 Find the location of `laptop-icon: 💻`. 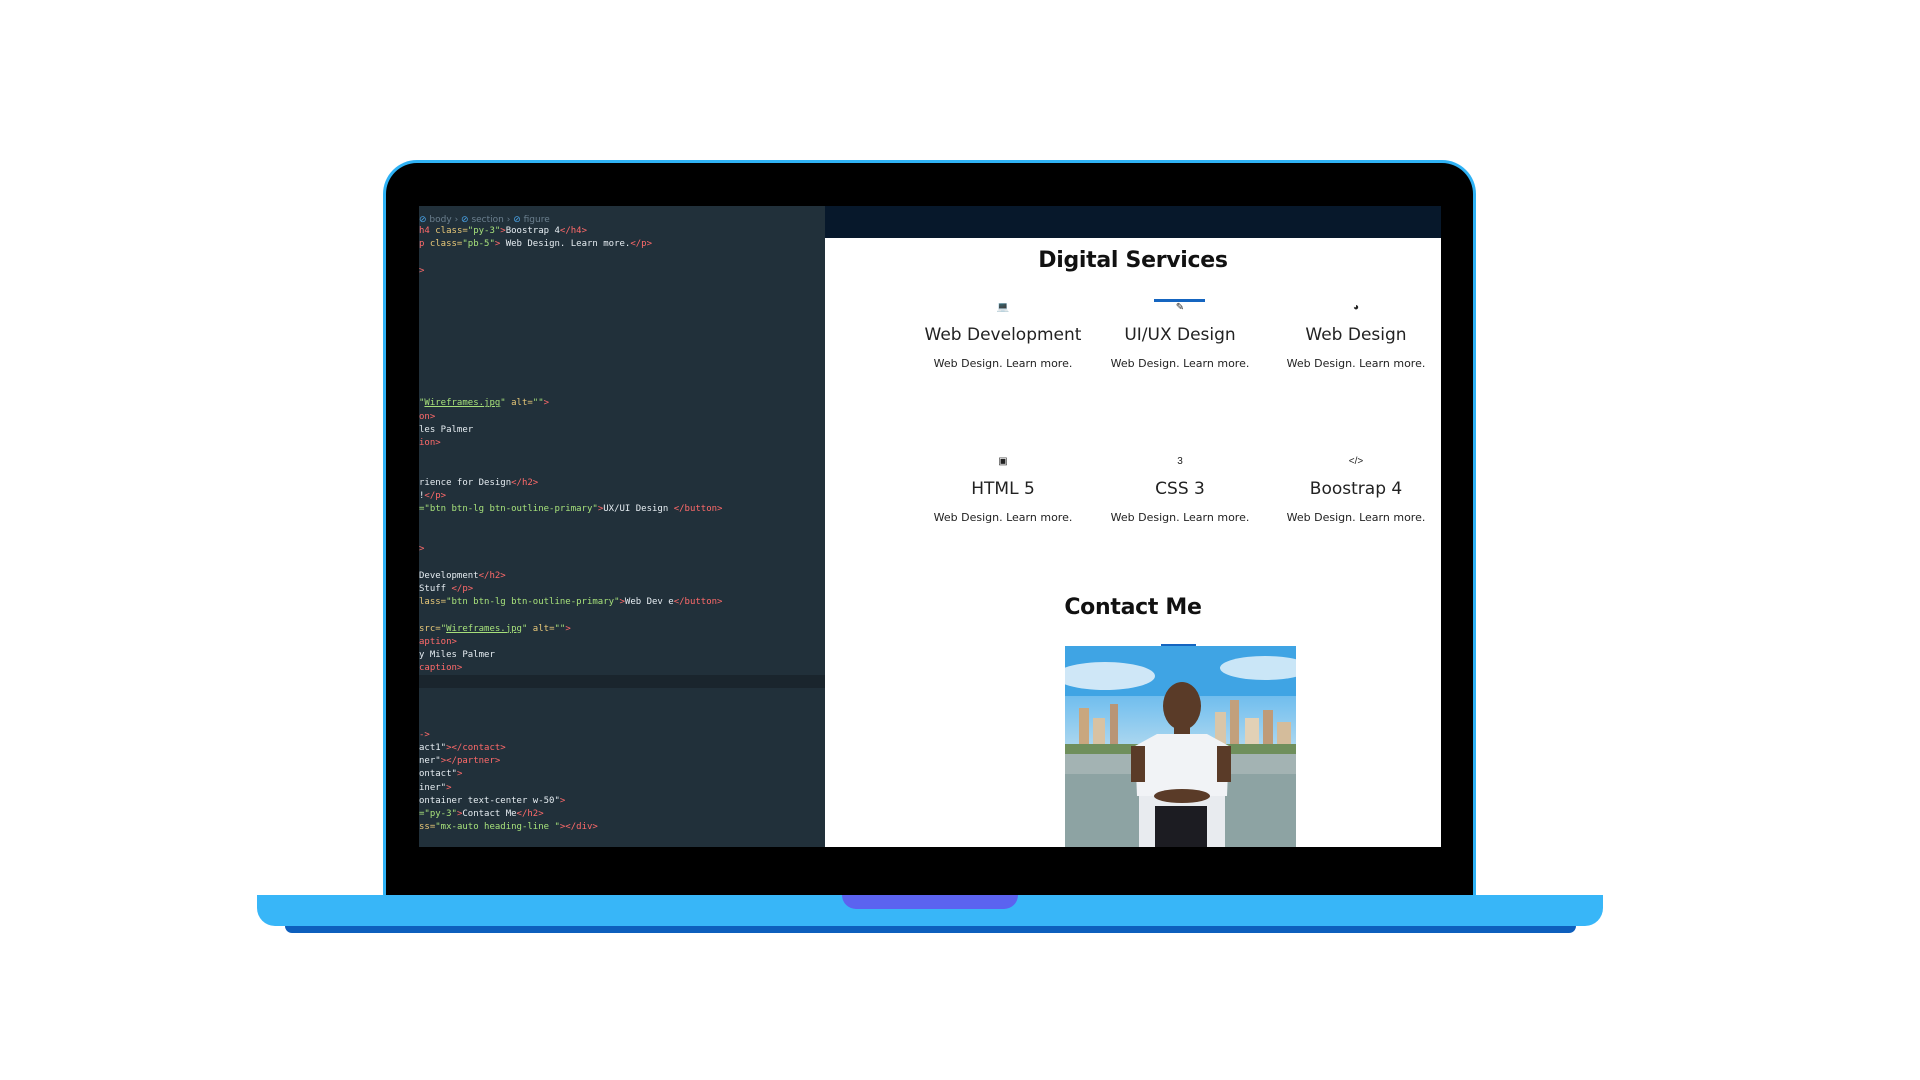

laptop-icon: 💻 is located at coordinates (1003, 307).